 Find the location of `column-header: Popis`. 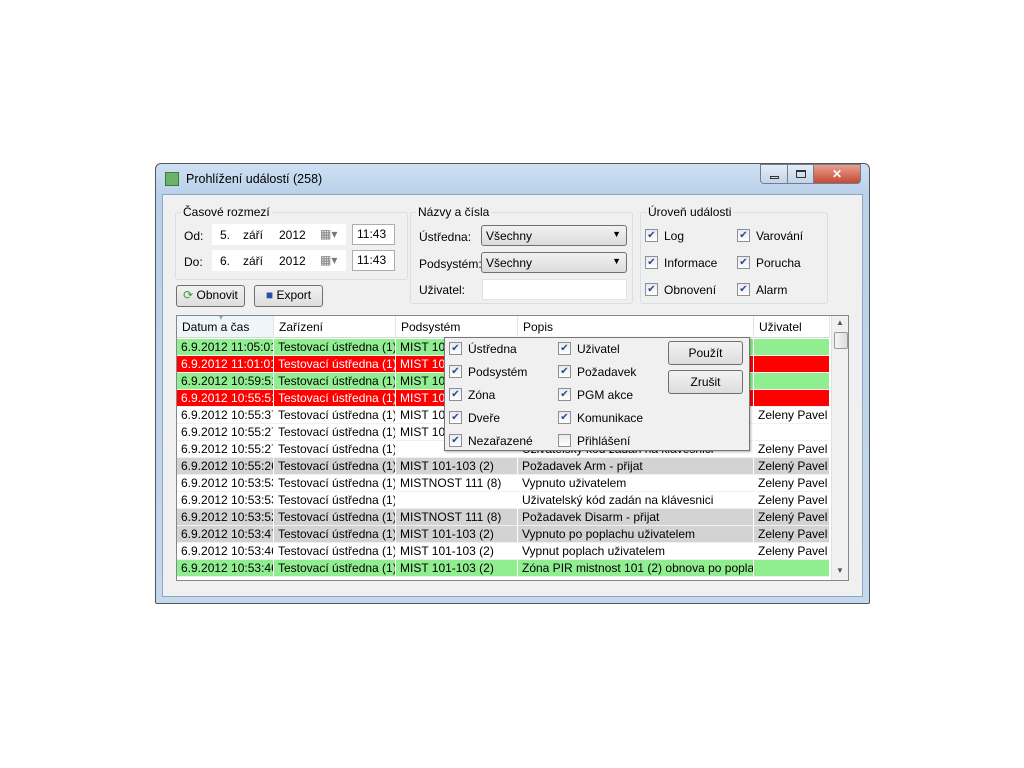

column-header: Popis is located at coordinates (636, 327).